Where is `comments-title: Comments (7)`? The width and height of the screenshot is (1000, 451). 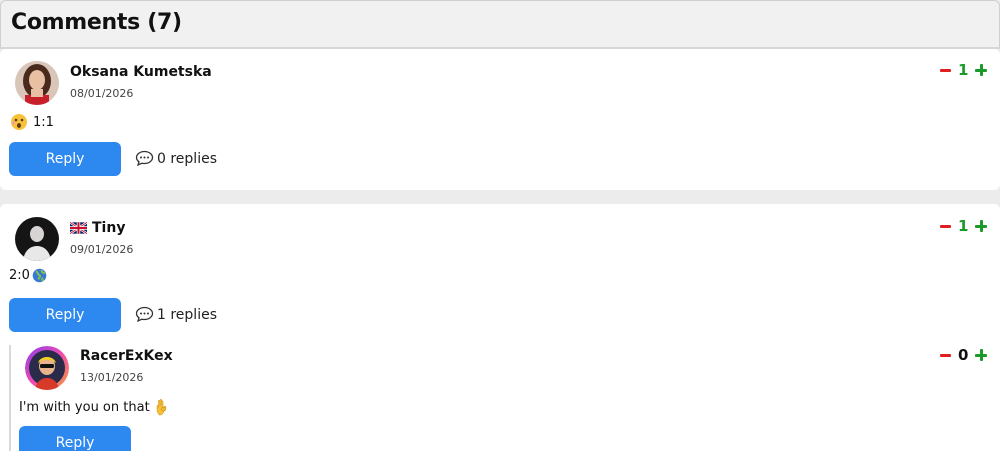 comments-title: Comments (7) is located at coordinates (96, 22).